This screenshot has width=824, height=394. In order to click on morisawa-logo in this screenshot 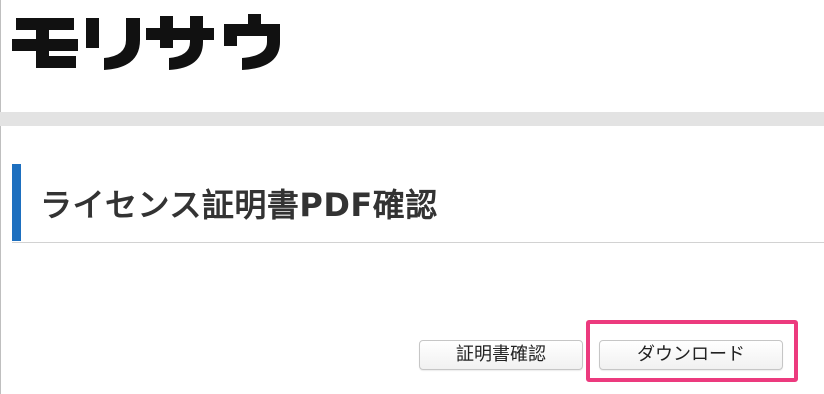, I will do `click(146, 42)`.